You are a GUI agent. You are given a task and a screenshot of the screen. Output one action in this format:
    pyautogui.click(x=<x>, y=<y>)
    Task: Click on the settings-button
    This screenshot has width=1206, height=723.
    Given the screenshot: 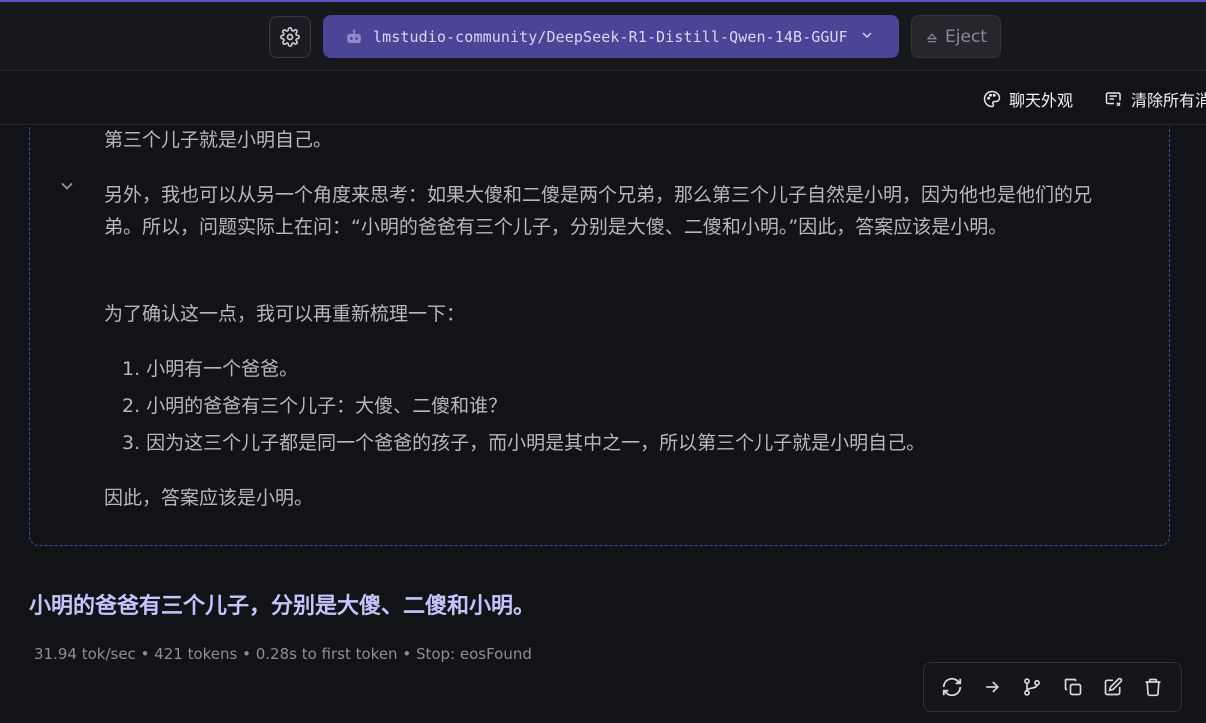 What is the action you would take?
    pyautogui.click(x=290, y=37)
    